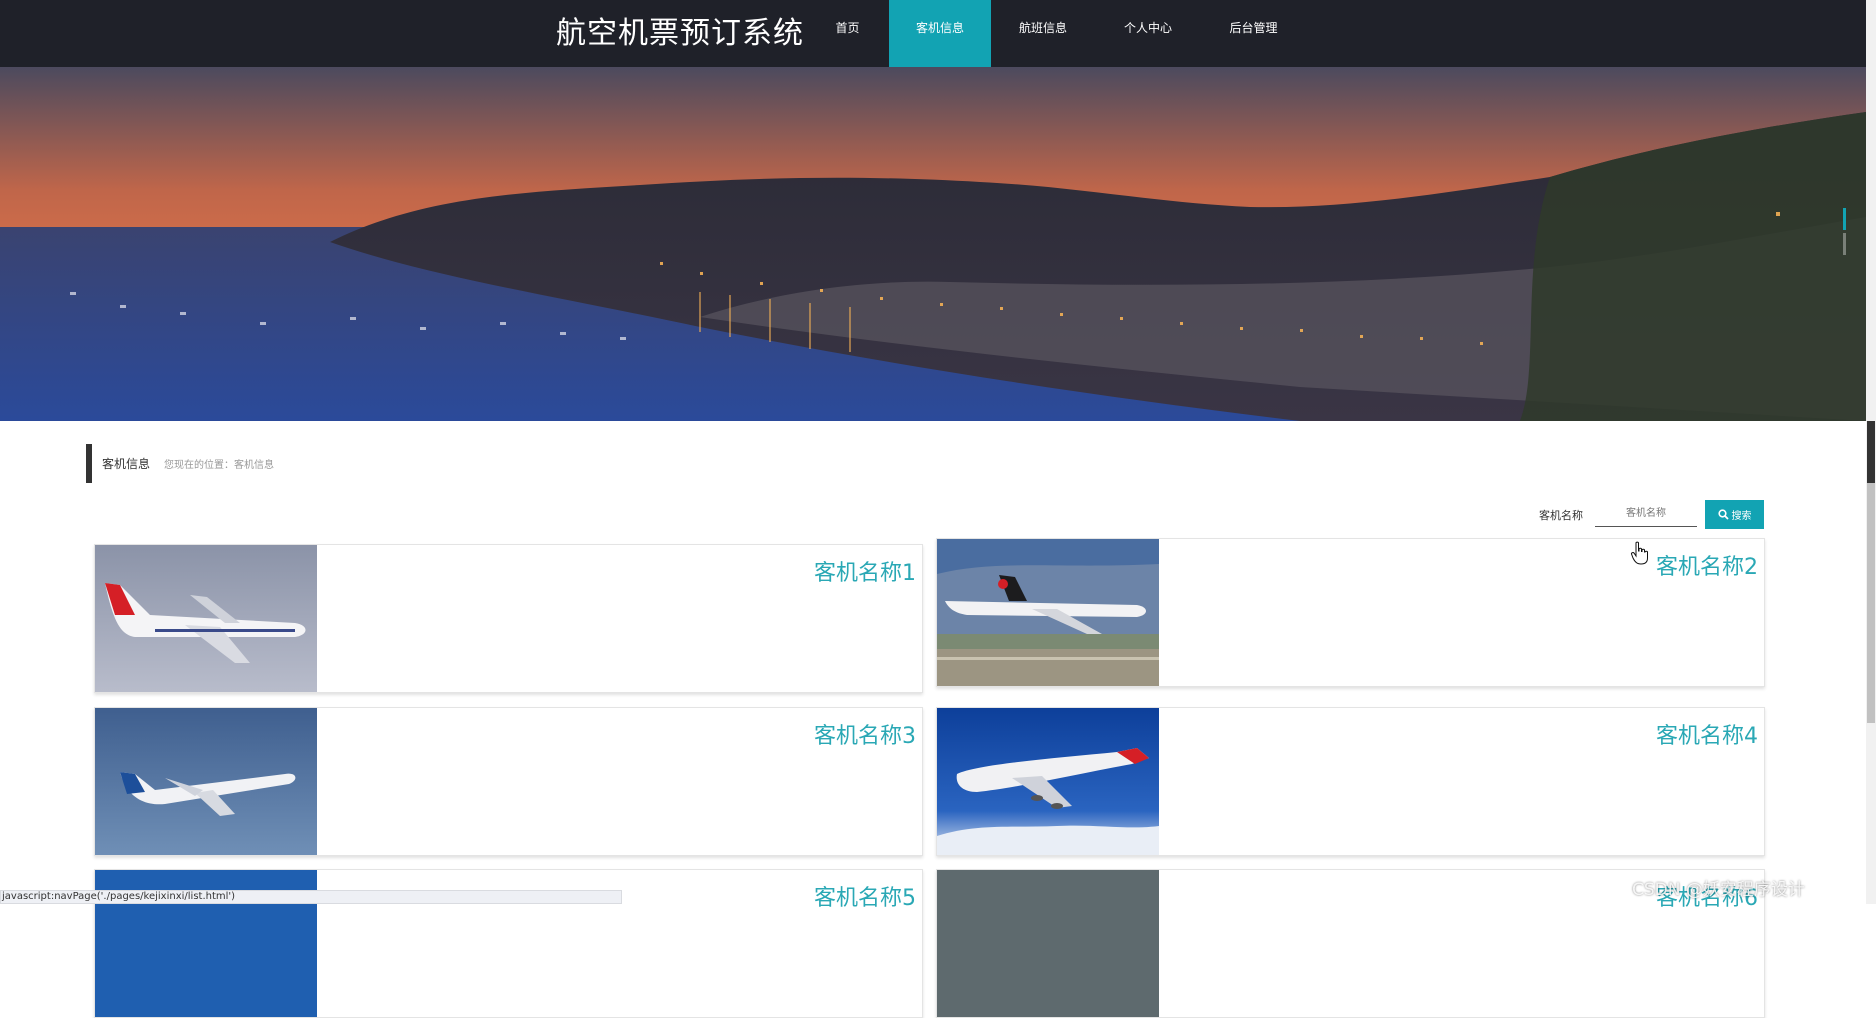  I want to click on breadcrumb-location: 您现在的位置：客机信息, so click(219, 465).